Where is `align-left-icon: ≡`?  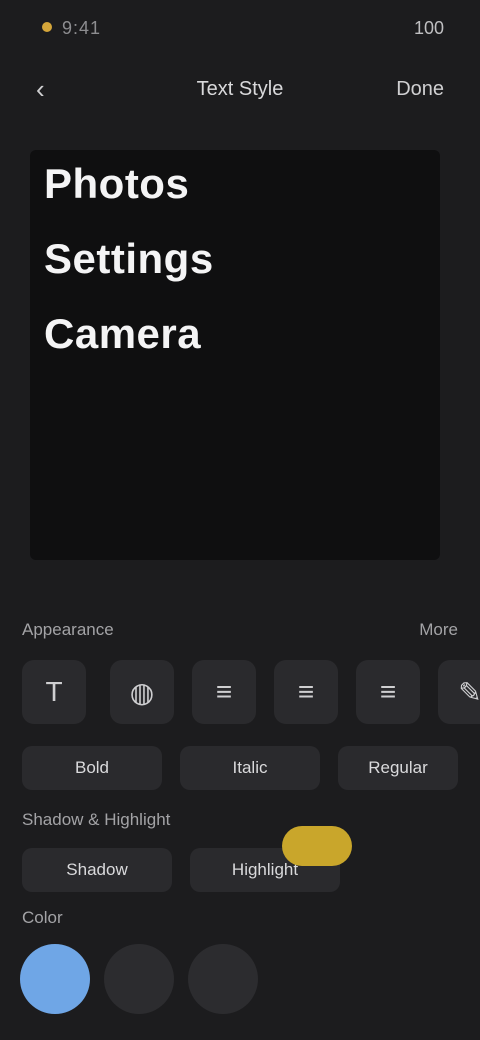 align-left-icon: ≡ is located at coordinates (224, 691).